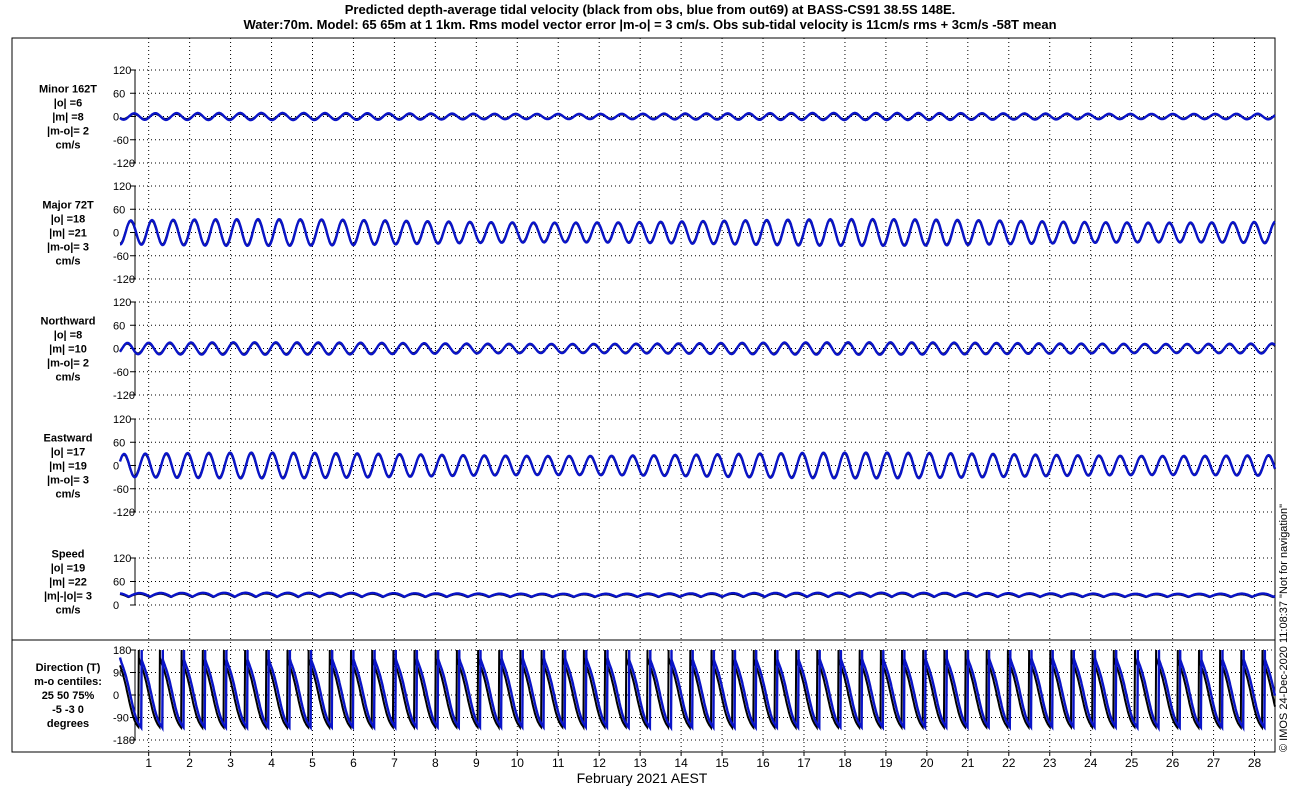 The height and width of the screenshot is (800, 1300). I want to click on x-tick-label-28: 28, so click(1255, 763).